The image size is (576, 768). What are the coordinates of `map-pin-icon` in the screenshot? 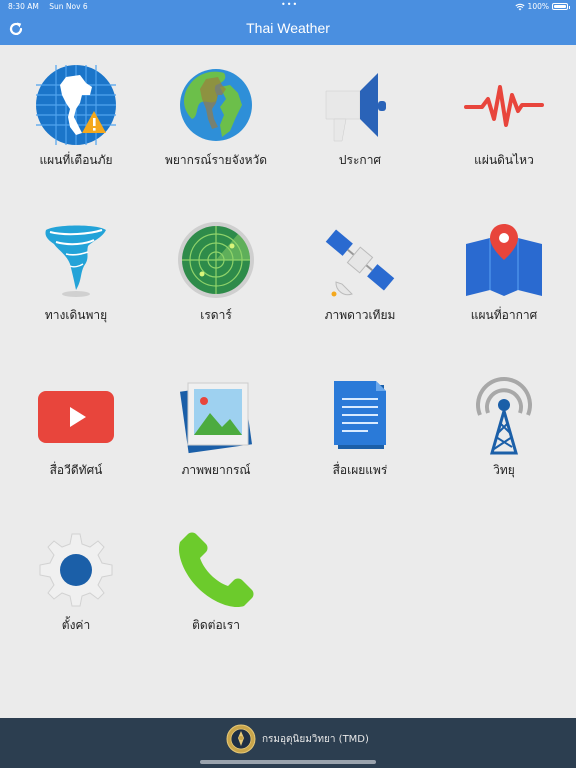 It's located at (504, 260).